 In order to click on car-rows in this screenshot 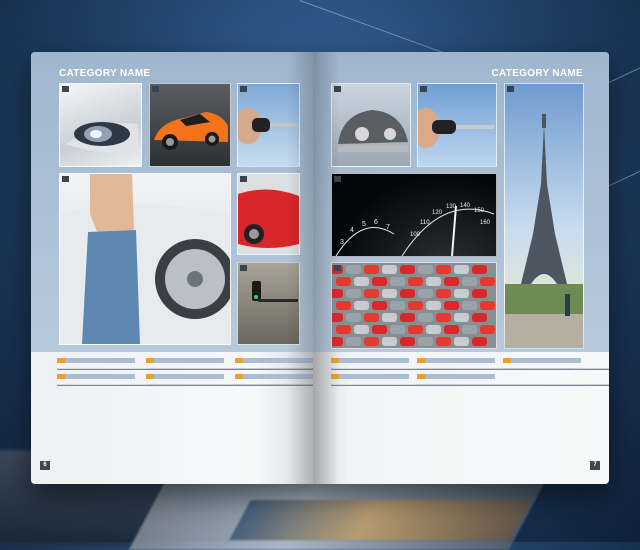, I will do `click(413, 305)`.